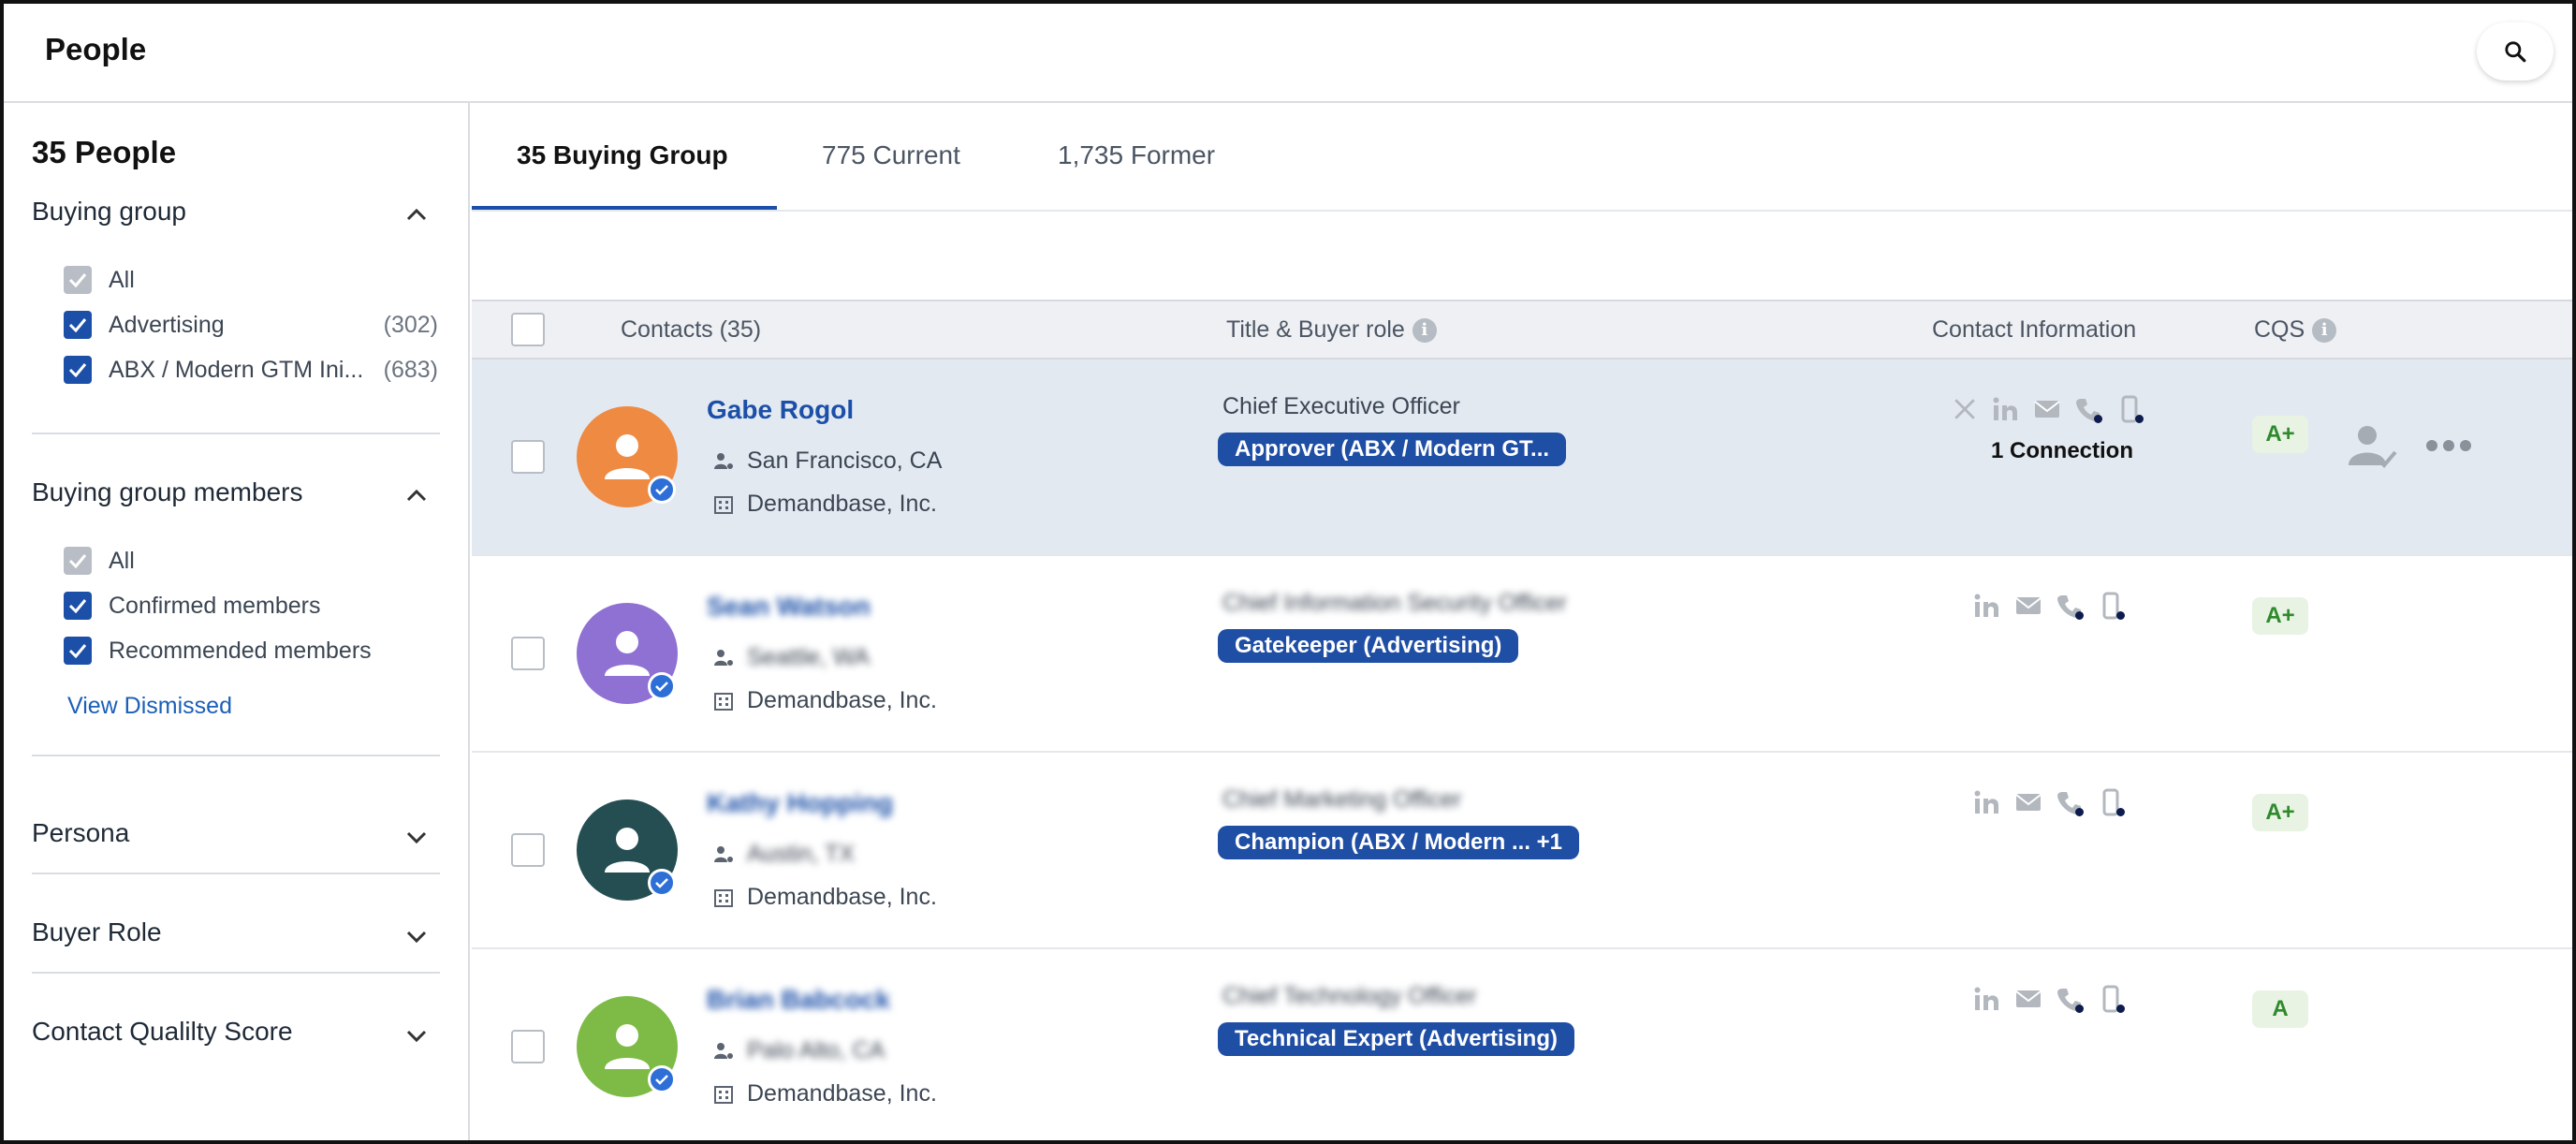 The height and width of the screenshot is (1144, 2576). Describe the element at coordinates (251, 651) in the screenshot. I see `members-recommended: Recommended members` at that location.